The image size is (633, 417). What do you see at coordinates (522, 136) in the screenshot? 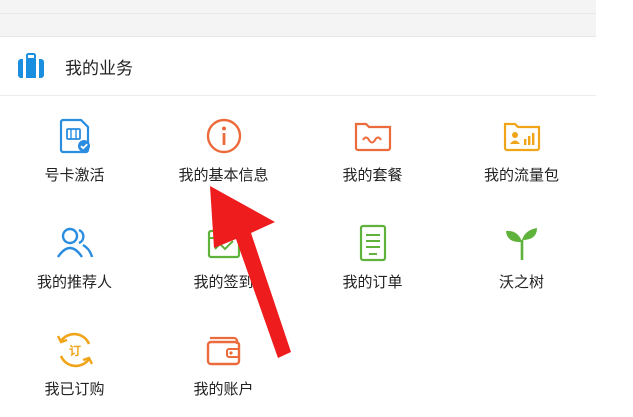
I see `data-package-icon` at bounding box center [522, 136].